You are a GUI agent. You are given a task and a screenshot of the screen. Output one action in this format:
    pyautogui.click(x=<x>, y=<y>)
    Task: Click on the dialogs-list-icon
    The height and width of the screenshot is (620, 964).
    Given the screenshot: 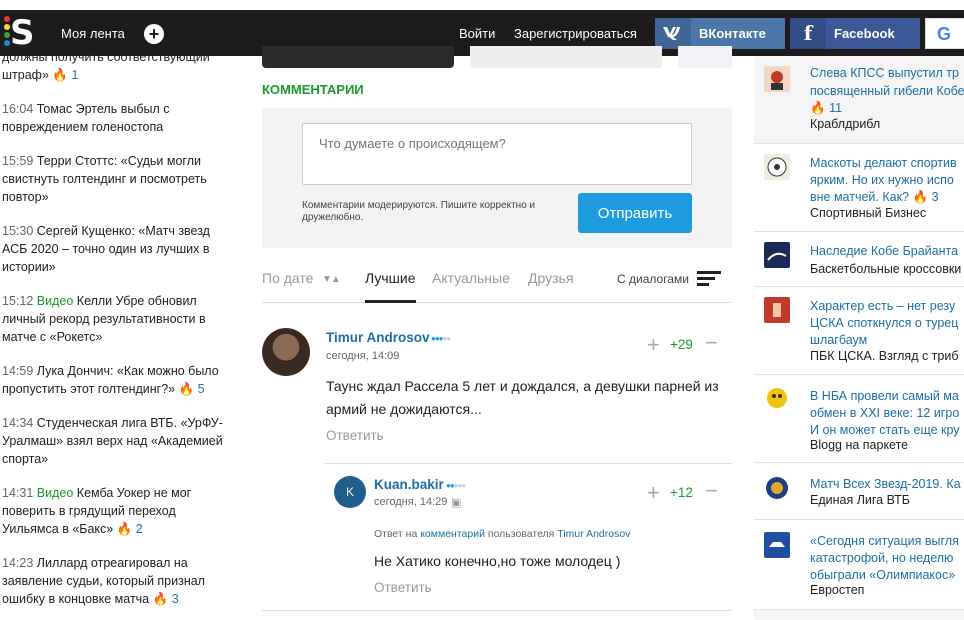 What is the action you would take?
    pyautogui.click(x=709, y=279)
    